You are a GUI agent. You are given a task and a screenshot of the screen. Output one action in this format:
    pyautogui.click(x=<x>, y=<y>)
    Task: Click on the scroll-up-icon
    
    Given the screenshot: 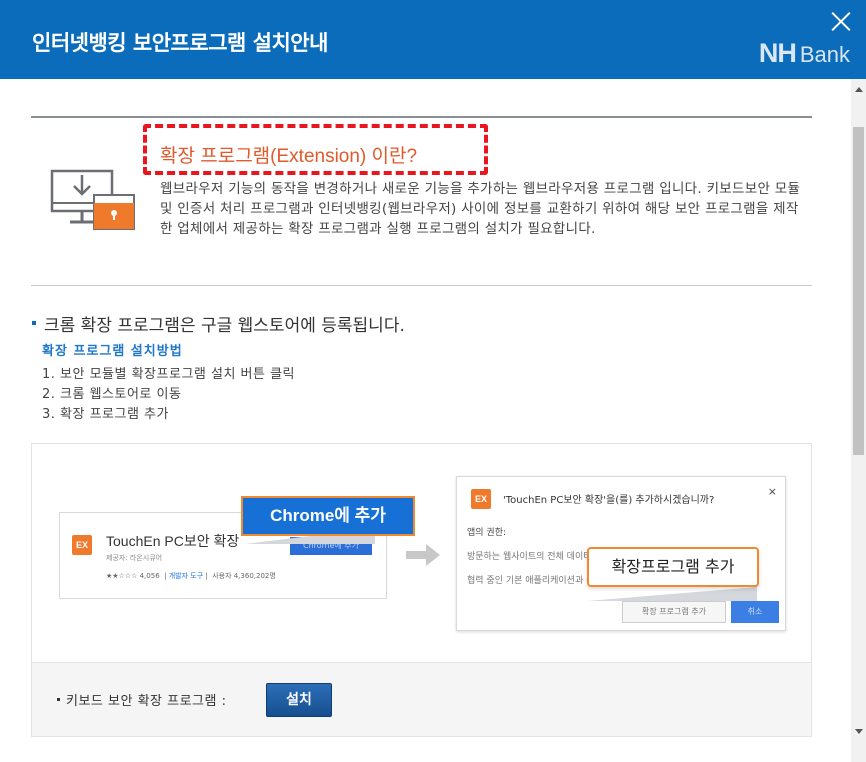 What is the action you would take?
    pyautogui.click(x=859, y=89)
    